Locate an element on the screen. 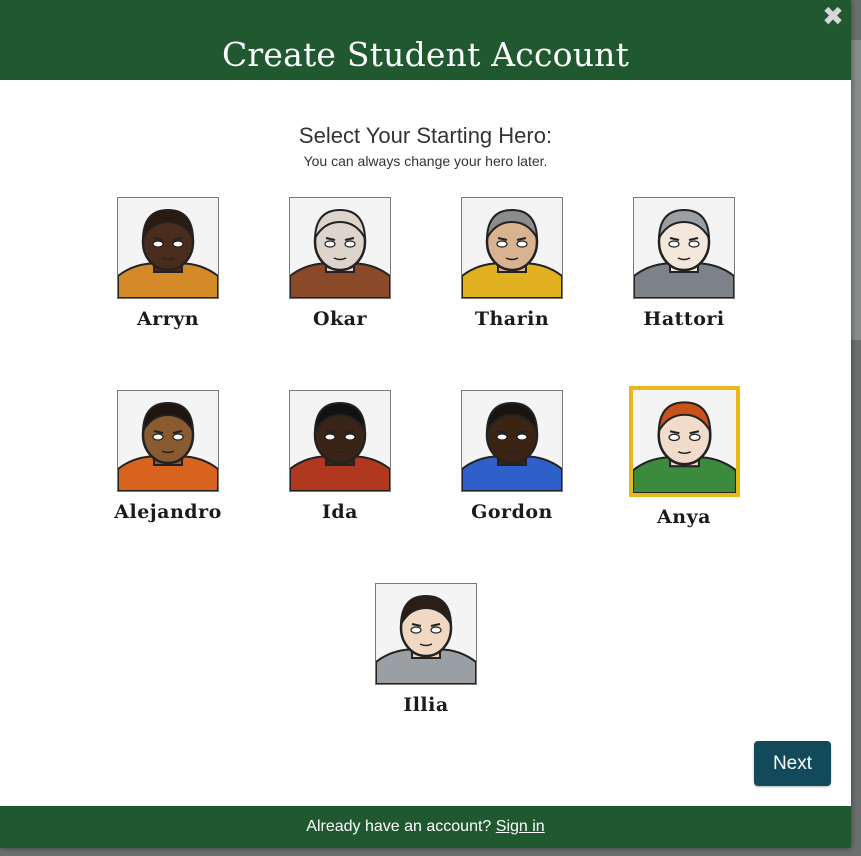 This screenshot has height=856, width=861. next-button: Next is located at coordinates (792, 763).